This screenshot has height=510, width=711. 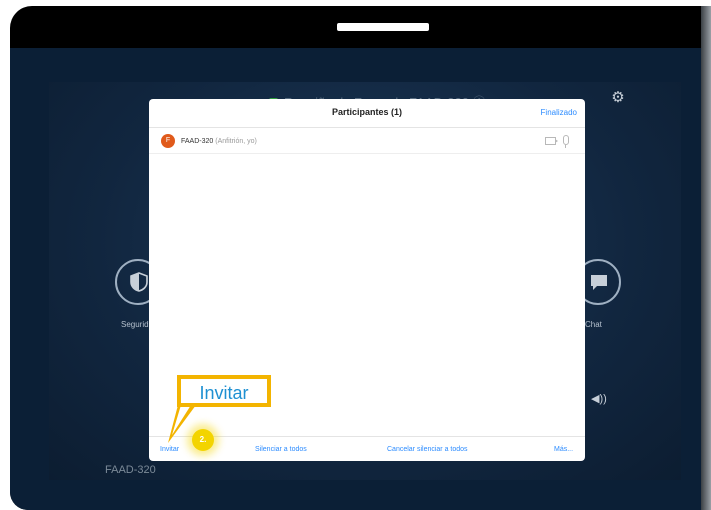 I want to click on participant-row: F FAAD-320 (Anfitrión, yo), so click(x=367, y=142).